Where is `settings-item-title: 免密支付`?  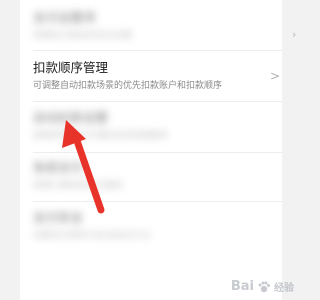
settings-item-title: 免密支付 is located at coordinates (58, 167).